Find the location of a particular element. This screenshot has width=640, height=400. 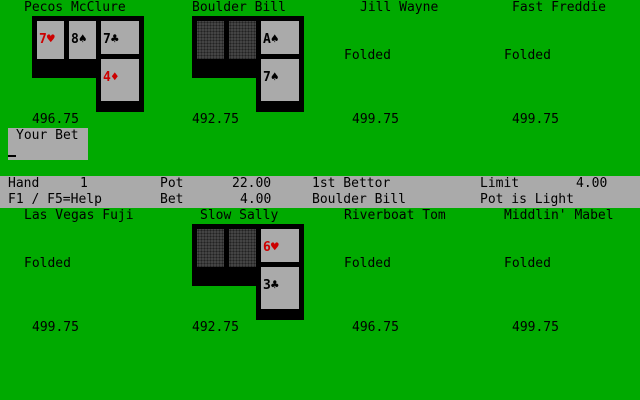

bet-value: 4.00 is located at coordinates (256, 199).